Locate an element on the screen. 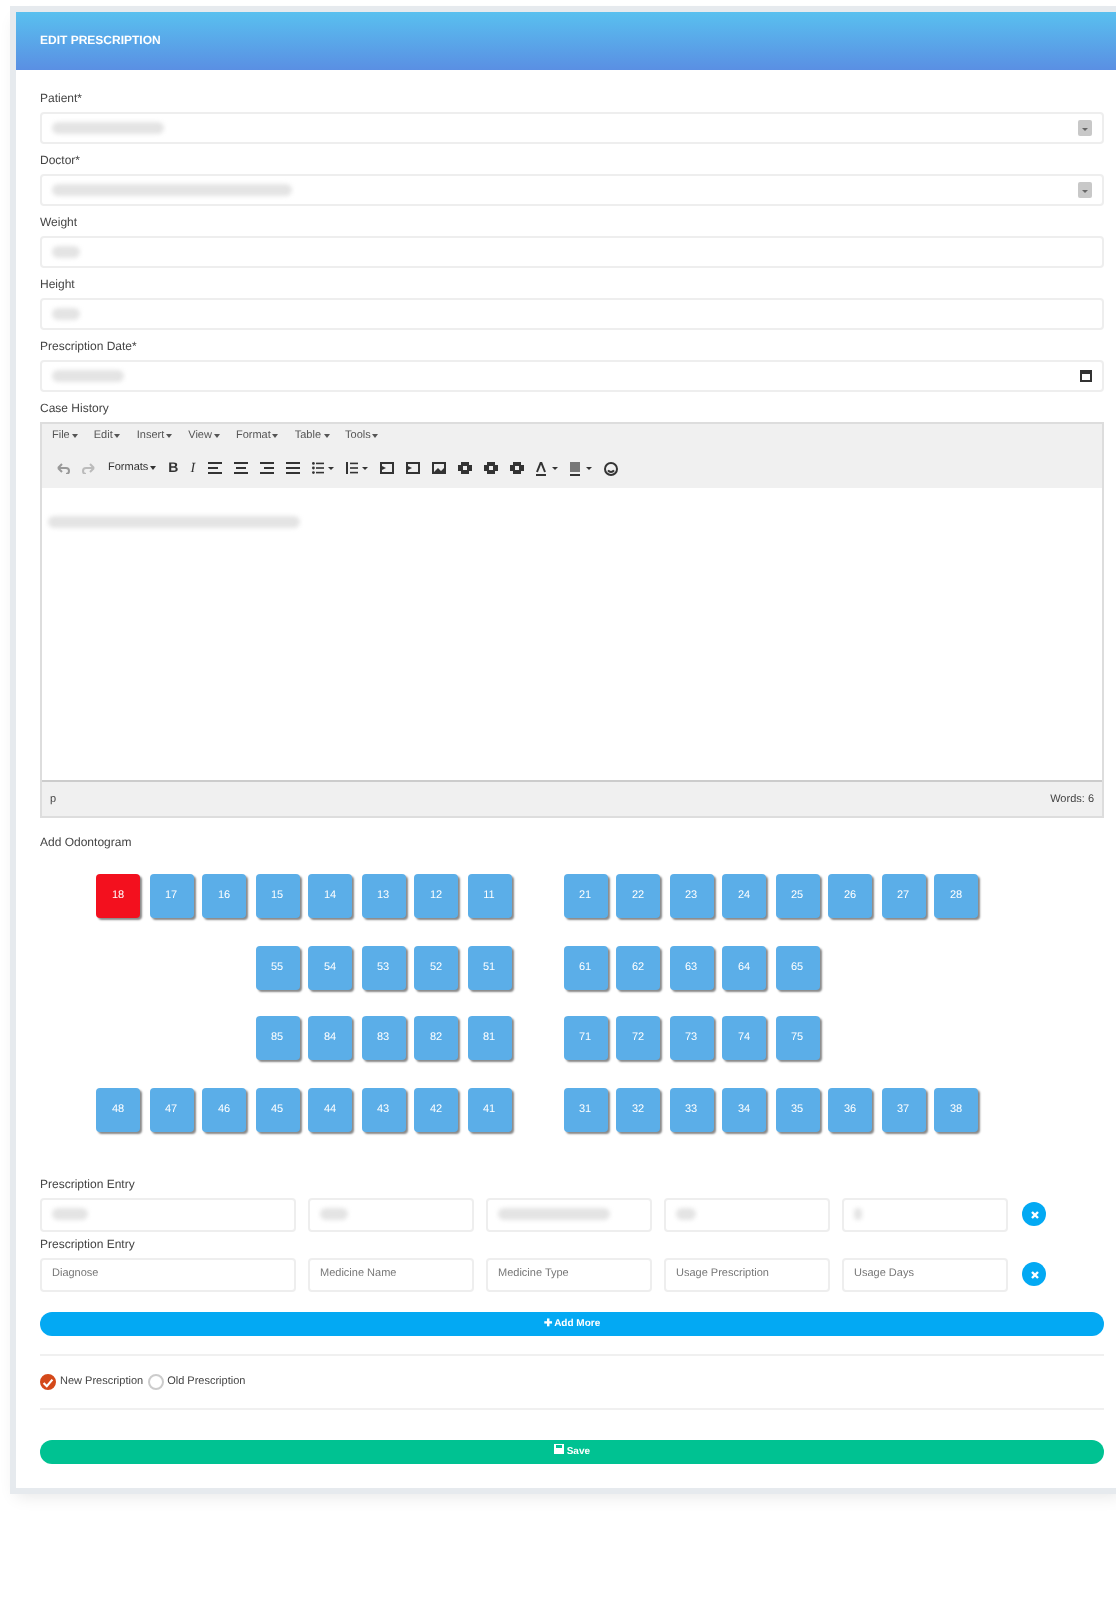  justify-icon is located at coordinates (292, 468).